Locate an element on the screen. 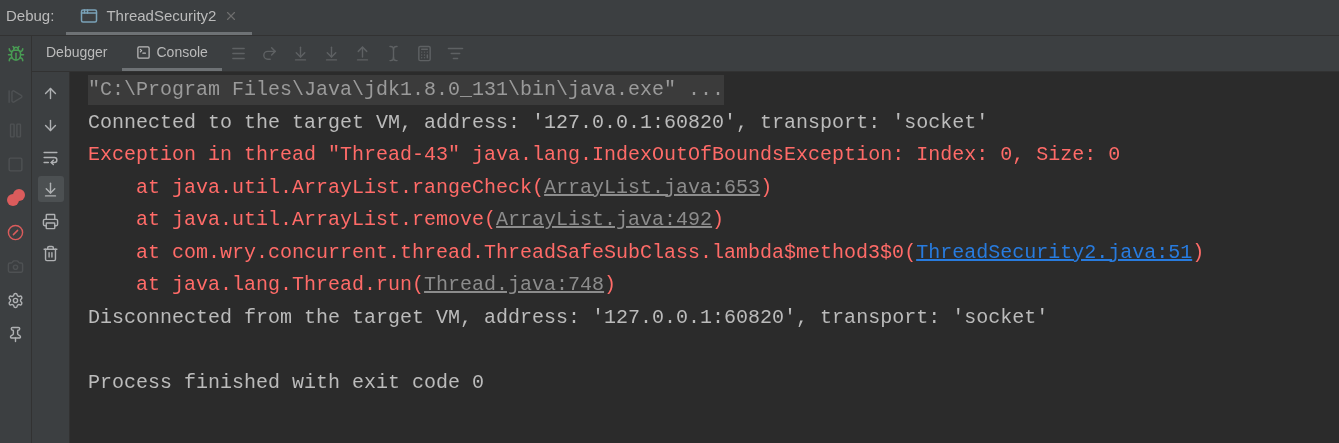  error-line: Exception in thread "Thread-43" java.lang.IndexOutOfBoundsException: Index: 0, Size: 0 is located at coordinates (604, 155).